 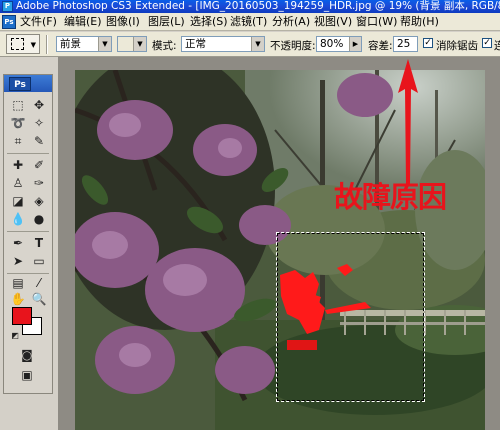 I want to click on type-tool-icon: T, so click(x=39, y=243).